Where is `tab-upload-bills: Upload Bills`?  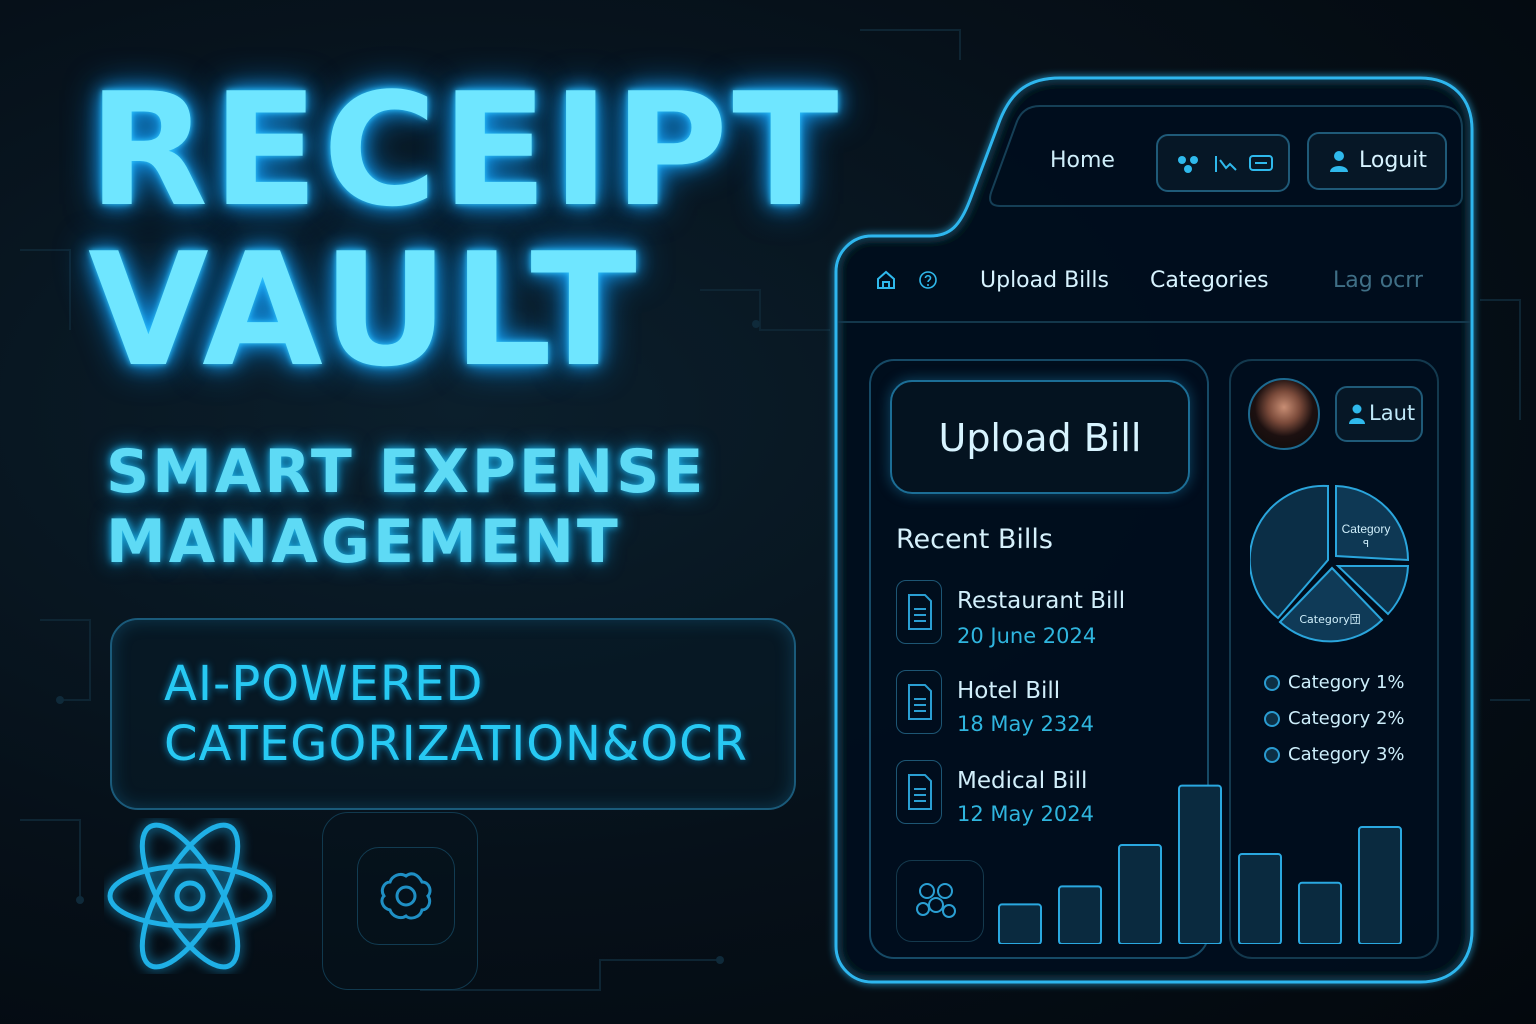
tab-upload-bills: Upload Bills is located at coordinates (1044, 280).